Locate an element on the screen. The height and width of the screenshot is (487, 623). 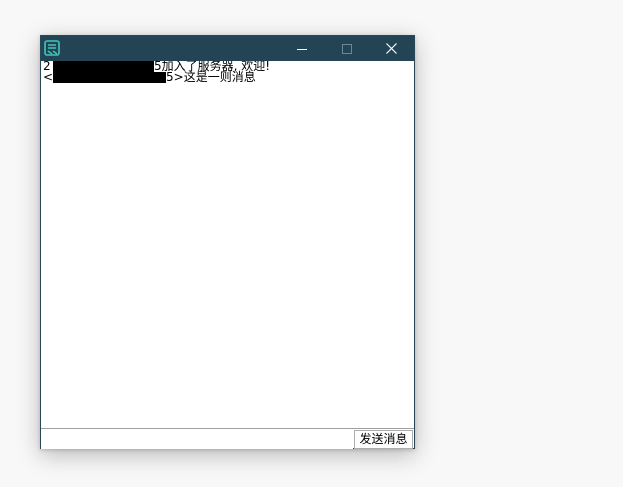
maximize-button is located at coordinates (346, 48).